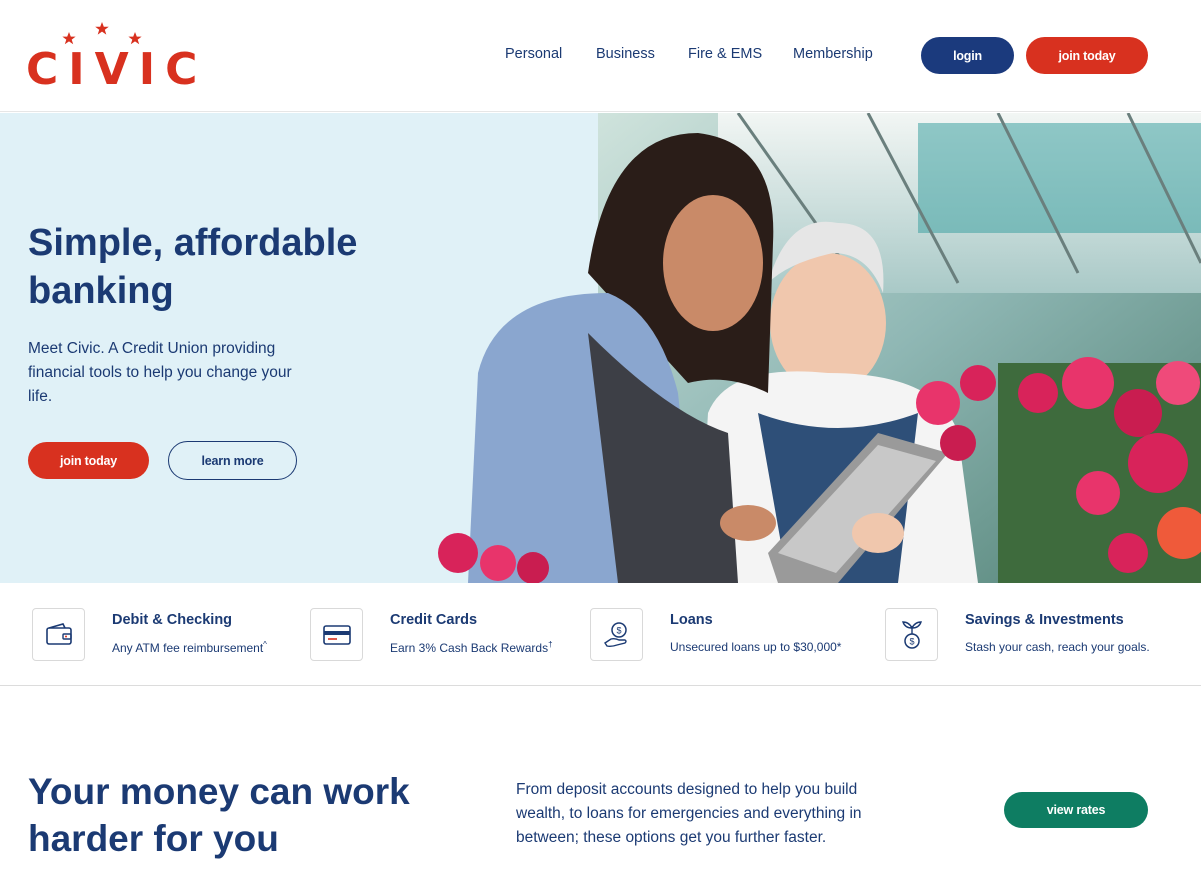  Describe the element at coordinates (1044, 620) in the screenshot. I see `product-title: Savings & Investments` at that location.